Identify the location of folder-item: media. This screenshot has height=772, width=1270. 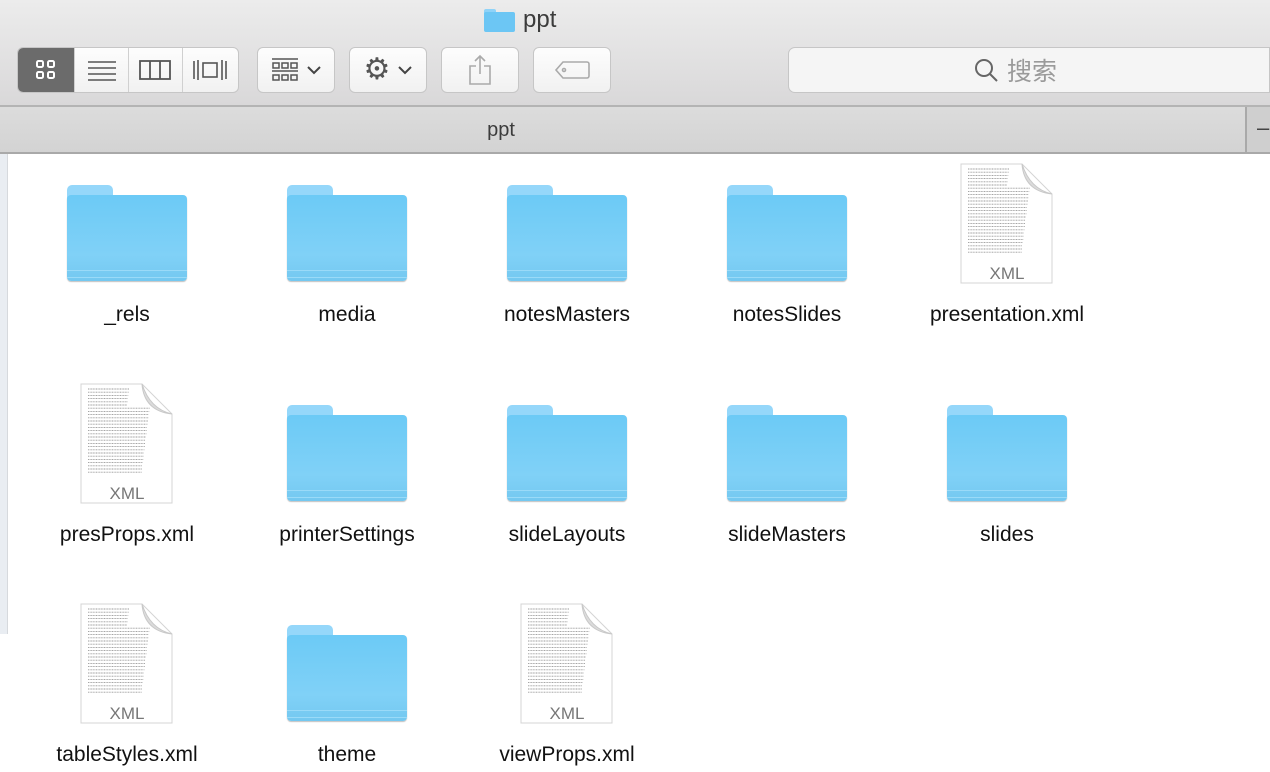
(347, 244).